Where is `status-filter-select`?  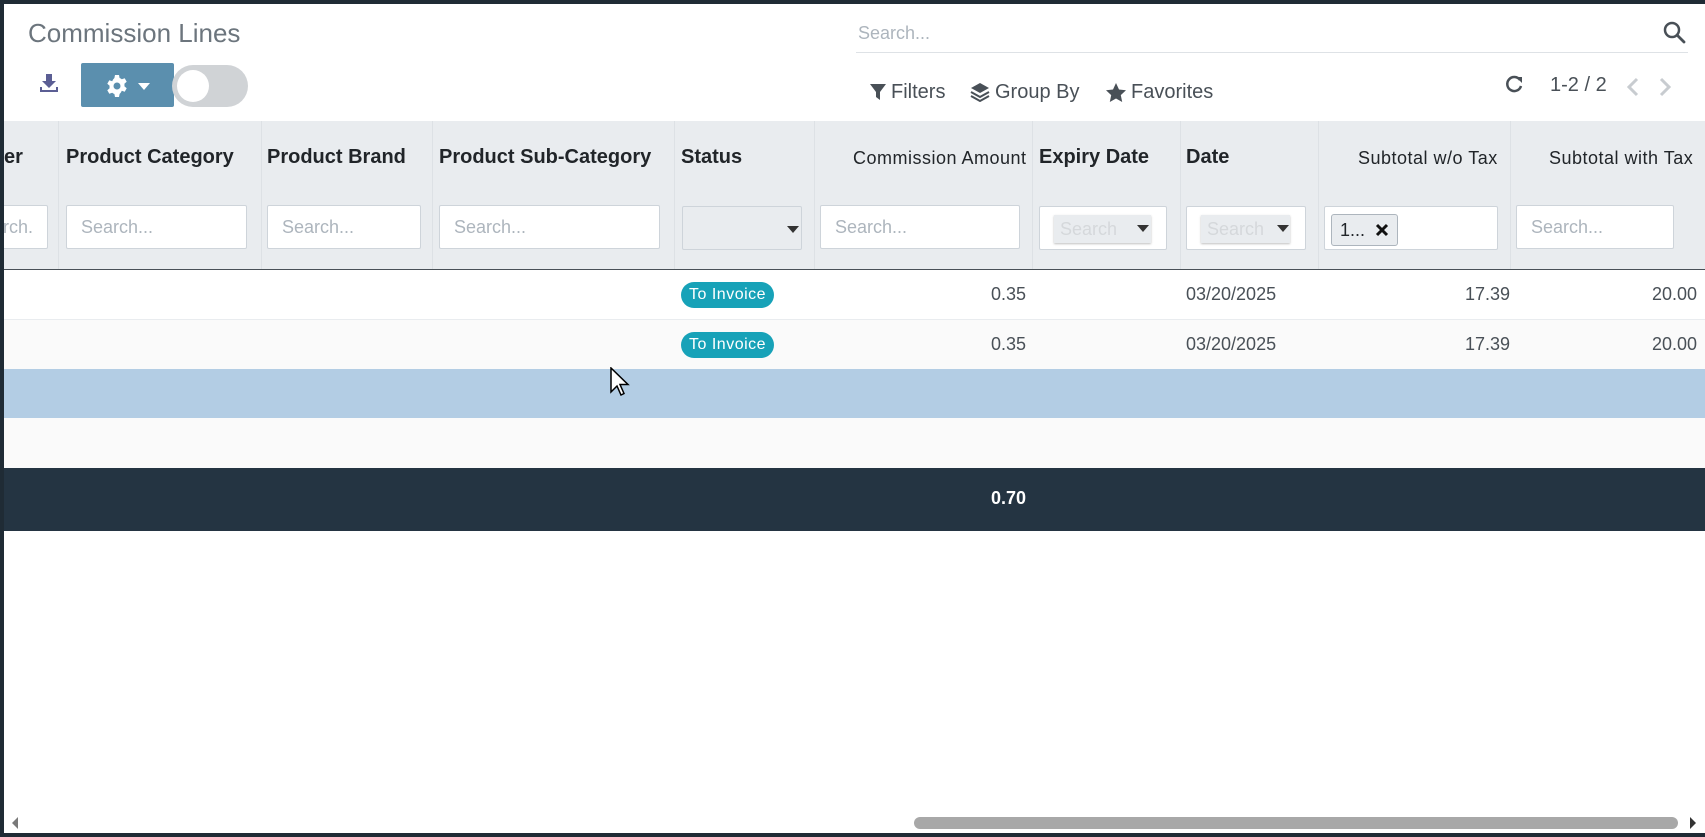
status-filter-select is located at coordinates (742, 228).